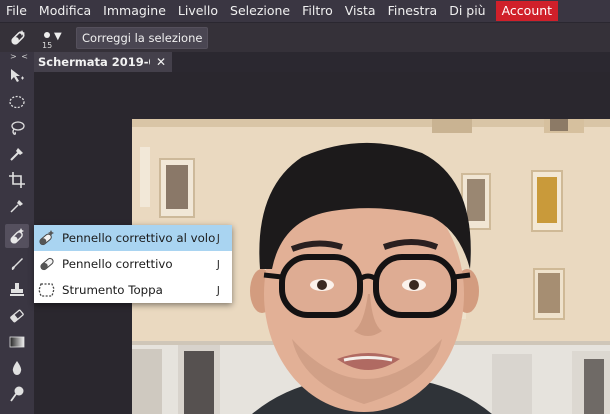 Image resolution: width=610 pixels, height=414 pixels. I want to click on tool-panel: > <, so click(17, 233).